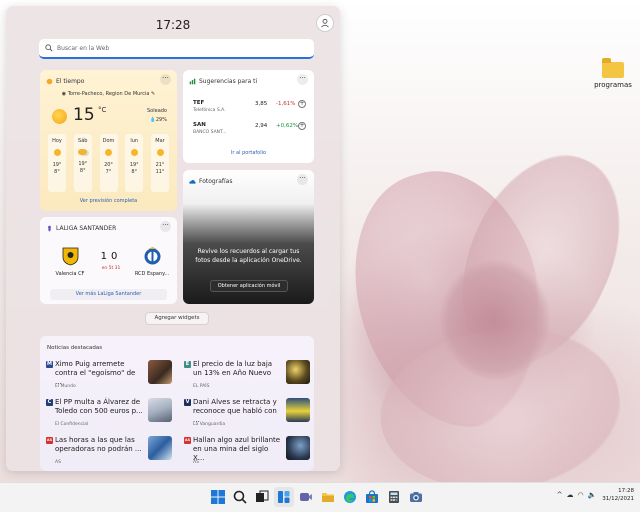 This screenshot has width=640, height=512. What do you see at coordinates (57, 141) in the screenshot?
I see `forecast-day-name: Hoy` at bounding box center [57, 141].